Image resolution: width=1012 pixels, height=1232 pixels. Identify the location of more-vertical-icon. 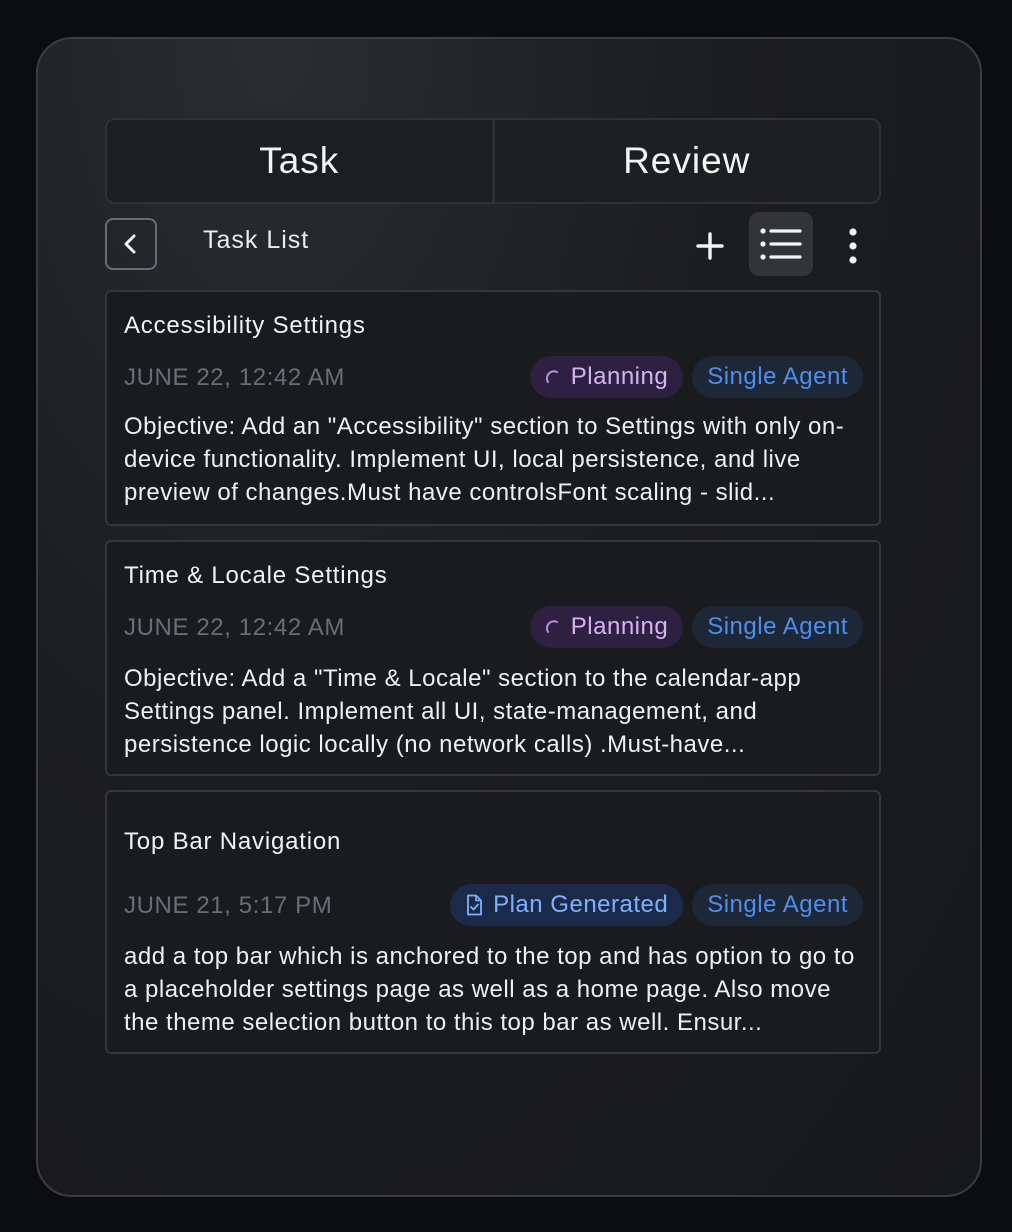
(853, 246).